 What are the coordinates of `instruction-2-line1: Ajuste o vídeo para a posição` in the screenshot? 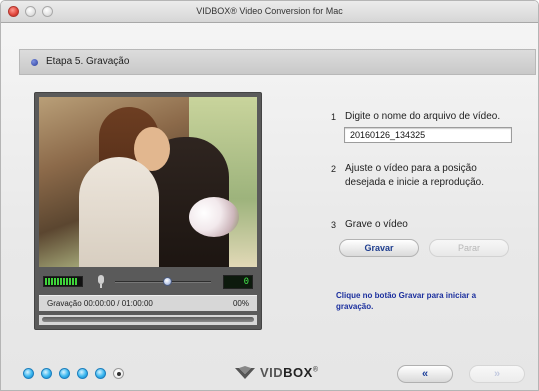 It's located at (411, 168).